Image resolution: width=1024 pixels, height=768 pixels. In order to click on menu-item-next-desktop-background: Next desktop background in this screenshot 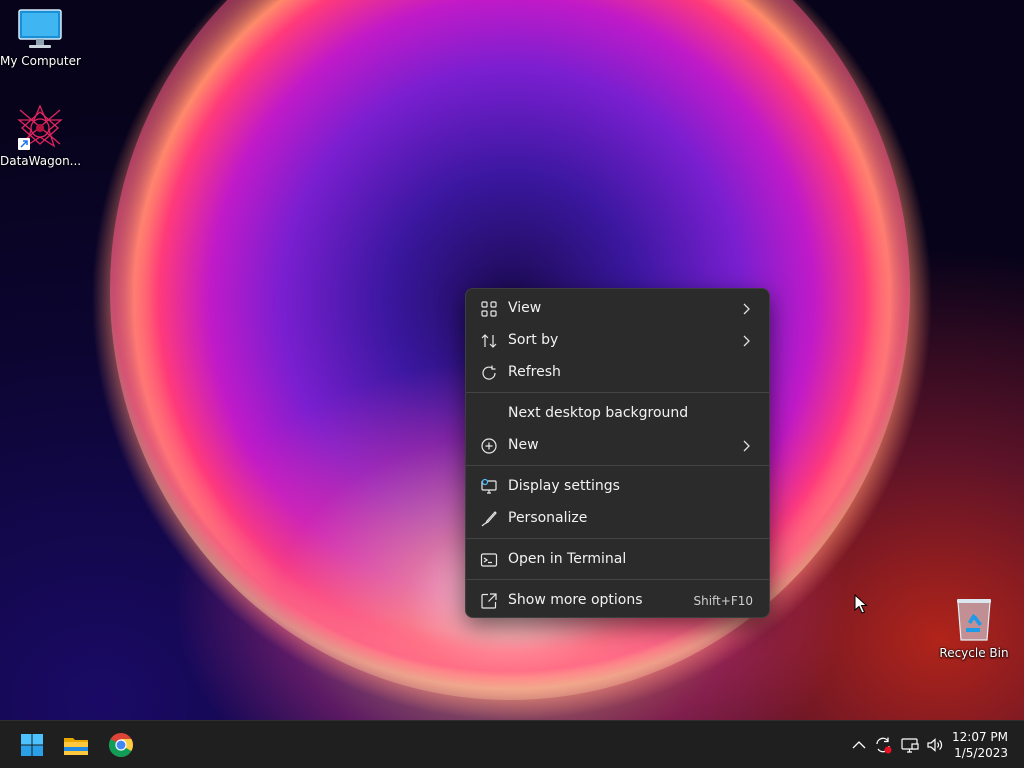, I will do `click(617, 414)`.